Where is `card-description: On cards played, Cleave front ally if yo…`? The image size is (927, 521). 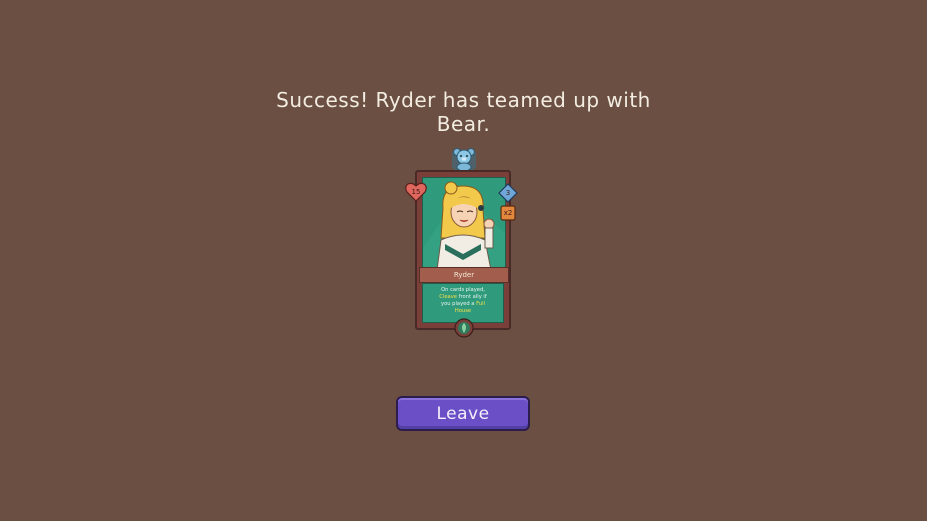
card-description: On cards played, Cleave front ally if yo… is located at coordinates (463, 303).